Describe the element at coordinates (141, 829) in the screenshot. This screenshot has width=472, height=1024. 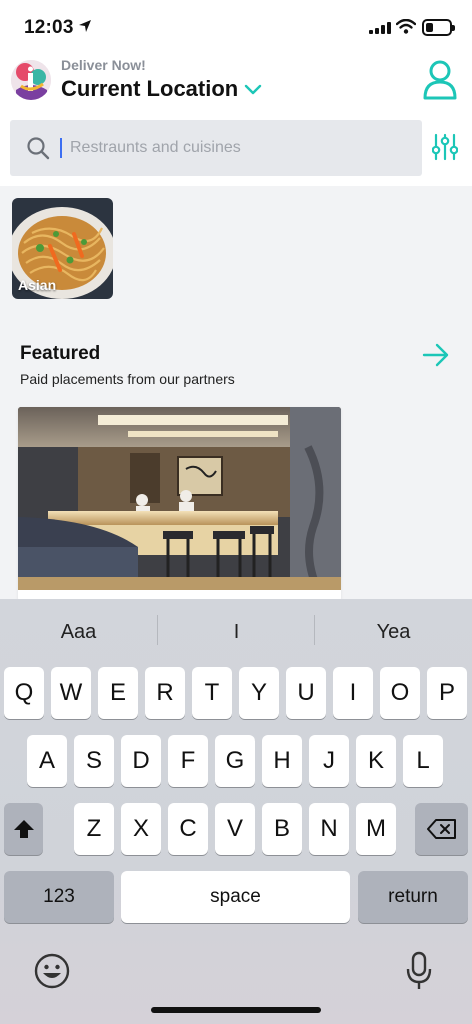
I see `key-x: X` at that location.